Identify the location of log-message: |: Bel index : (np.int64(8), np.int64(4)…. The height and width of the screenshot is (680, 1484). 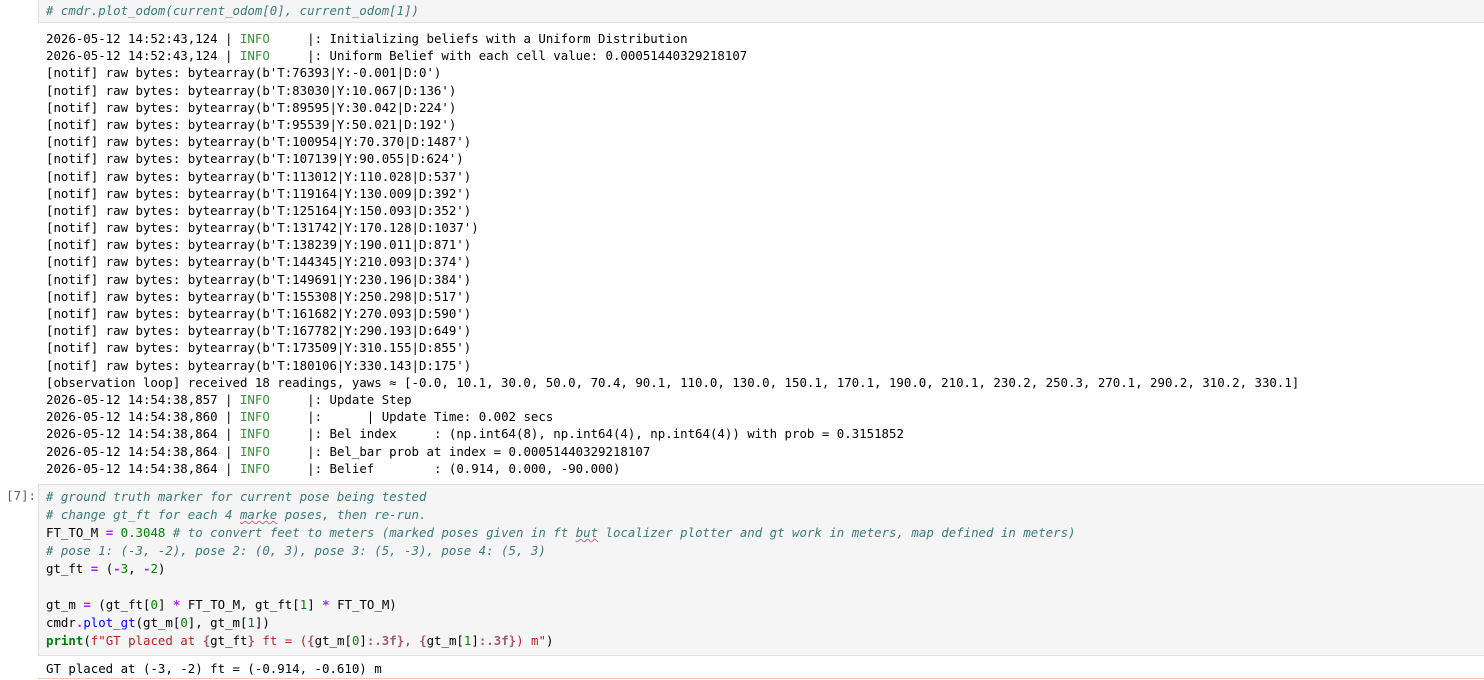
(605, 434).